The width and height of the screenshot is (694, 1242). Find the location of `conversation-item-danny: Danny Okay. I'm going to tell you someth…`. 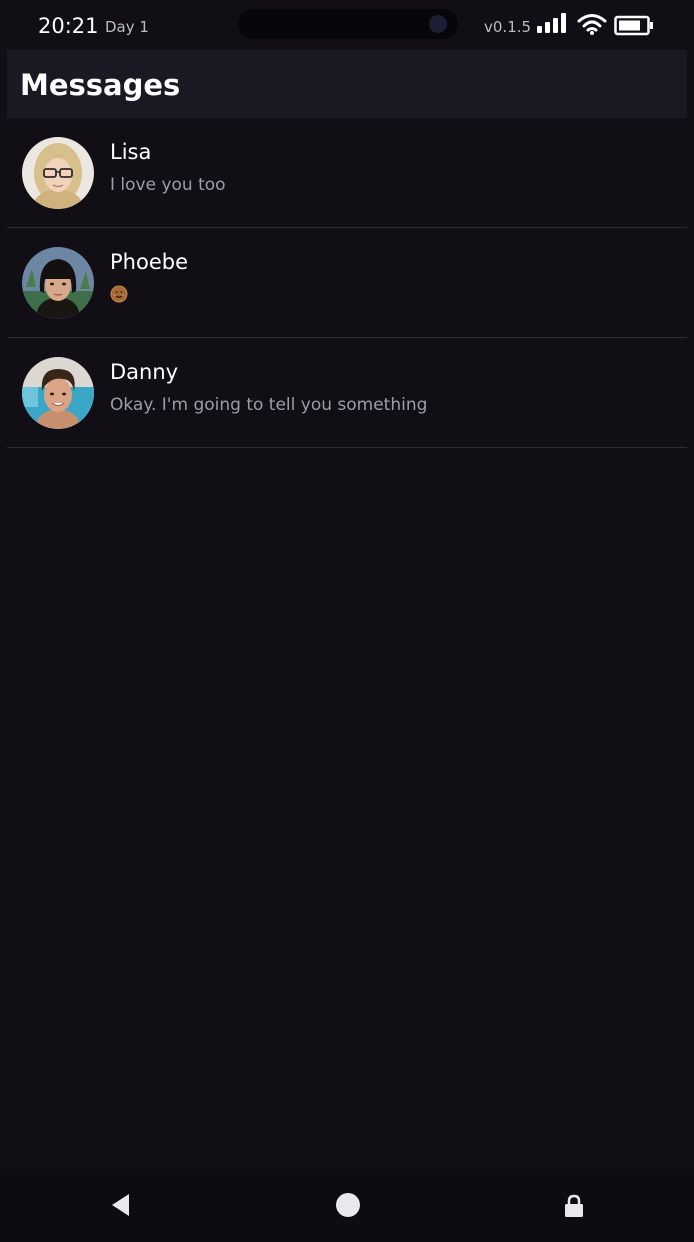

conversation-item-danny: Danny Okay. I'm going to tell you someth… is located at coordinates (347, 393).